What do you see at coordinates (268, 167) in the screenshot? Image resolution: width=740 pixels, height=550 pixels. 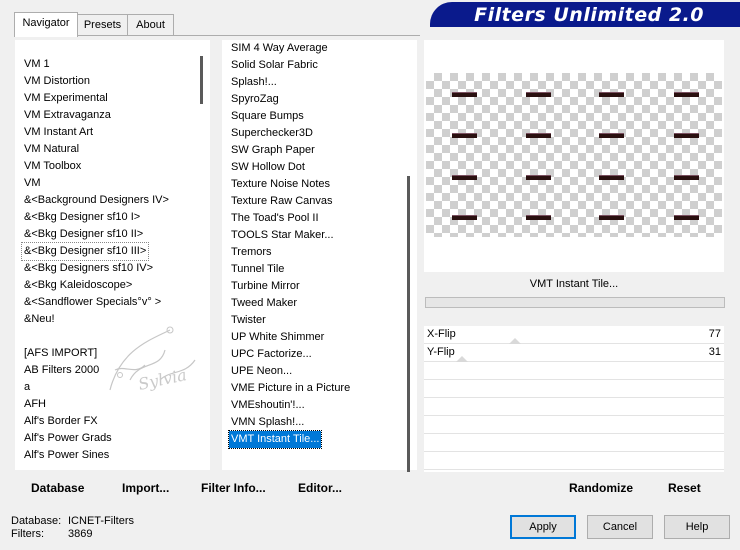 I see `filter-item: SW Hollow Dot` at bounding box center [268, 167].